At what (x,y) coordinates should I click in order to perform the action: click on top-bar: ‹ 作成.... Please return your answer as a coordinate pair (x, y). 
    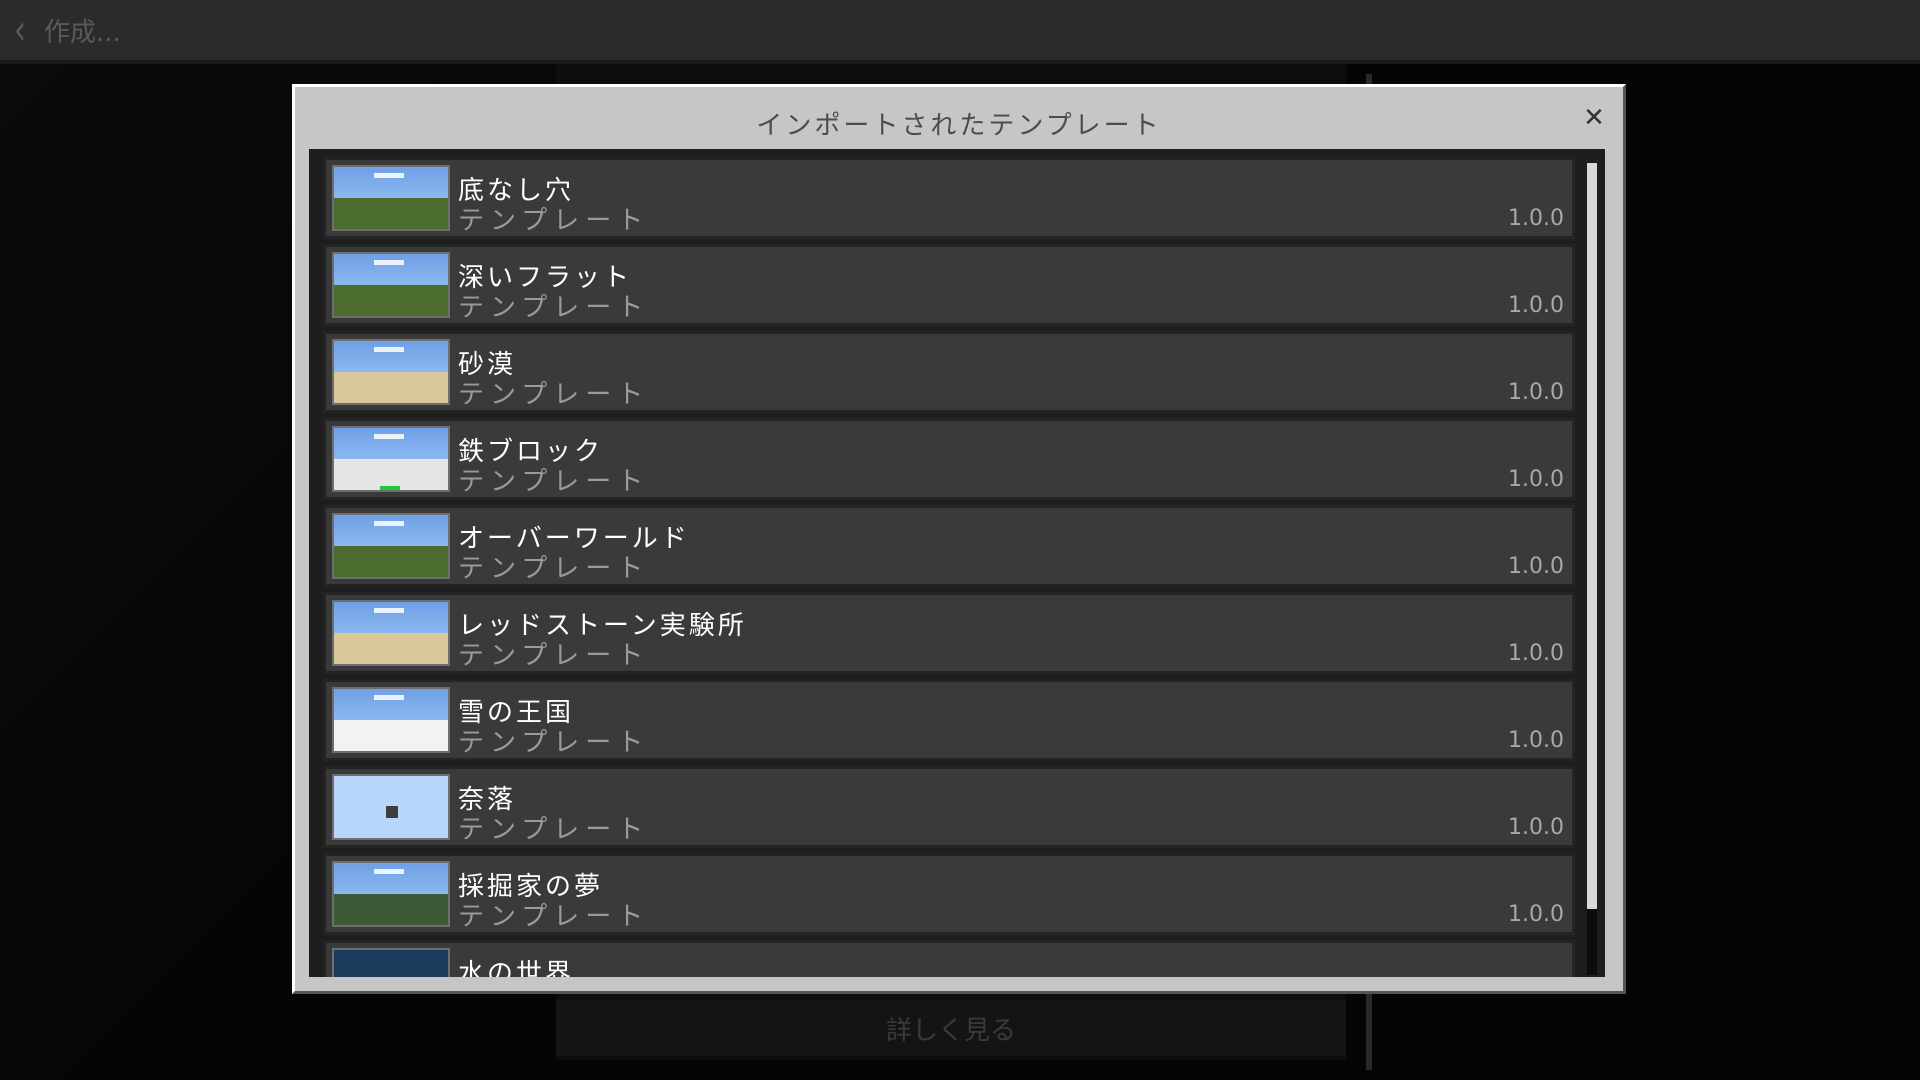
    Looking at the image, I should click on (960, 32).